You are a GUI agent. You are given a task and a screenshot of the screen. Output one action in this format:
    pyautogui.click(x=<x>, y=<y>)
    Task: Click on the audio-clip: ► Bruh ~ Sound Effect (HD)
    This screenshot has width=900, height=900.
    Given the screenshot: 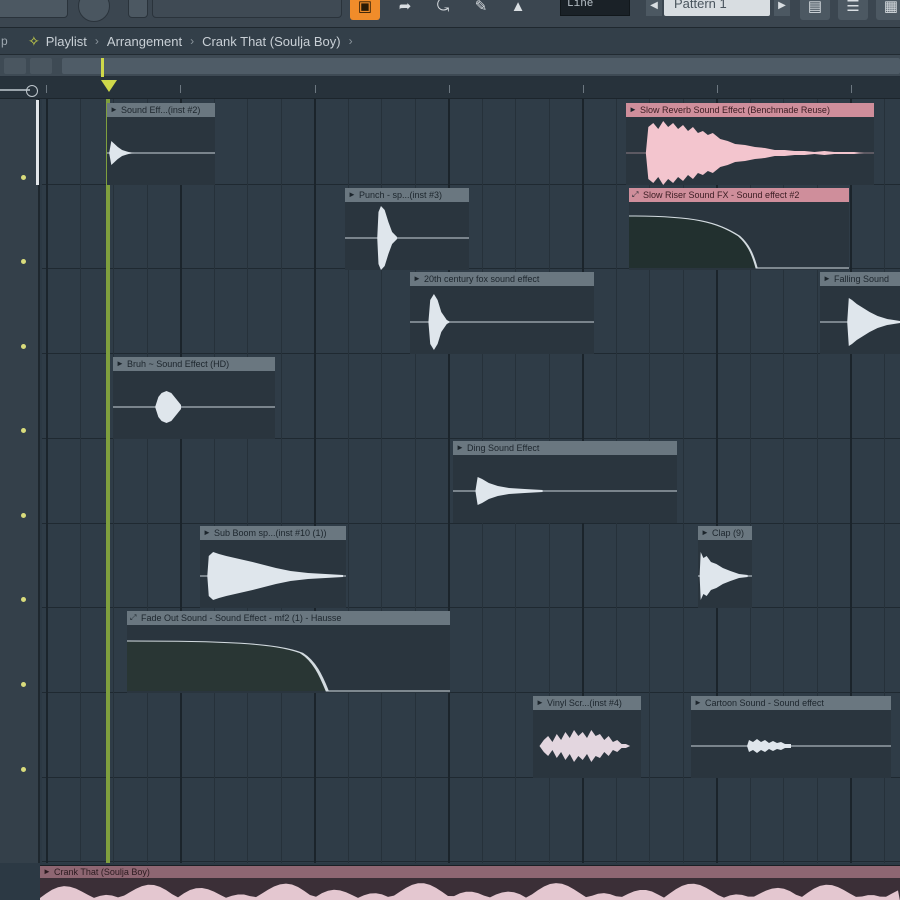 What is the action you would take?
    pyautogui.click(x=194, y=398)
    